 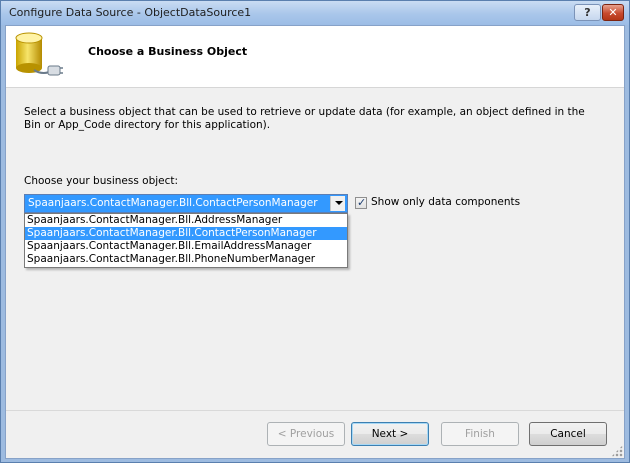 What do you see at coordinates (480, 434) in the screenshot?
I see `finish-button: Finish` at bounding box center [480, 434].